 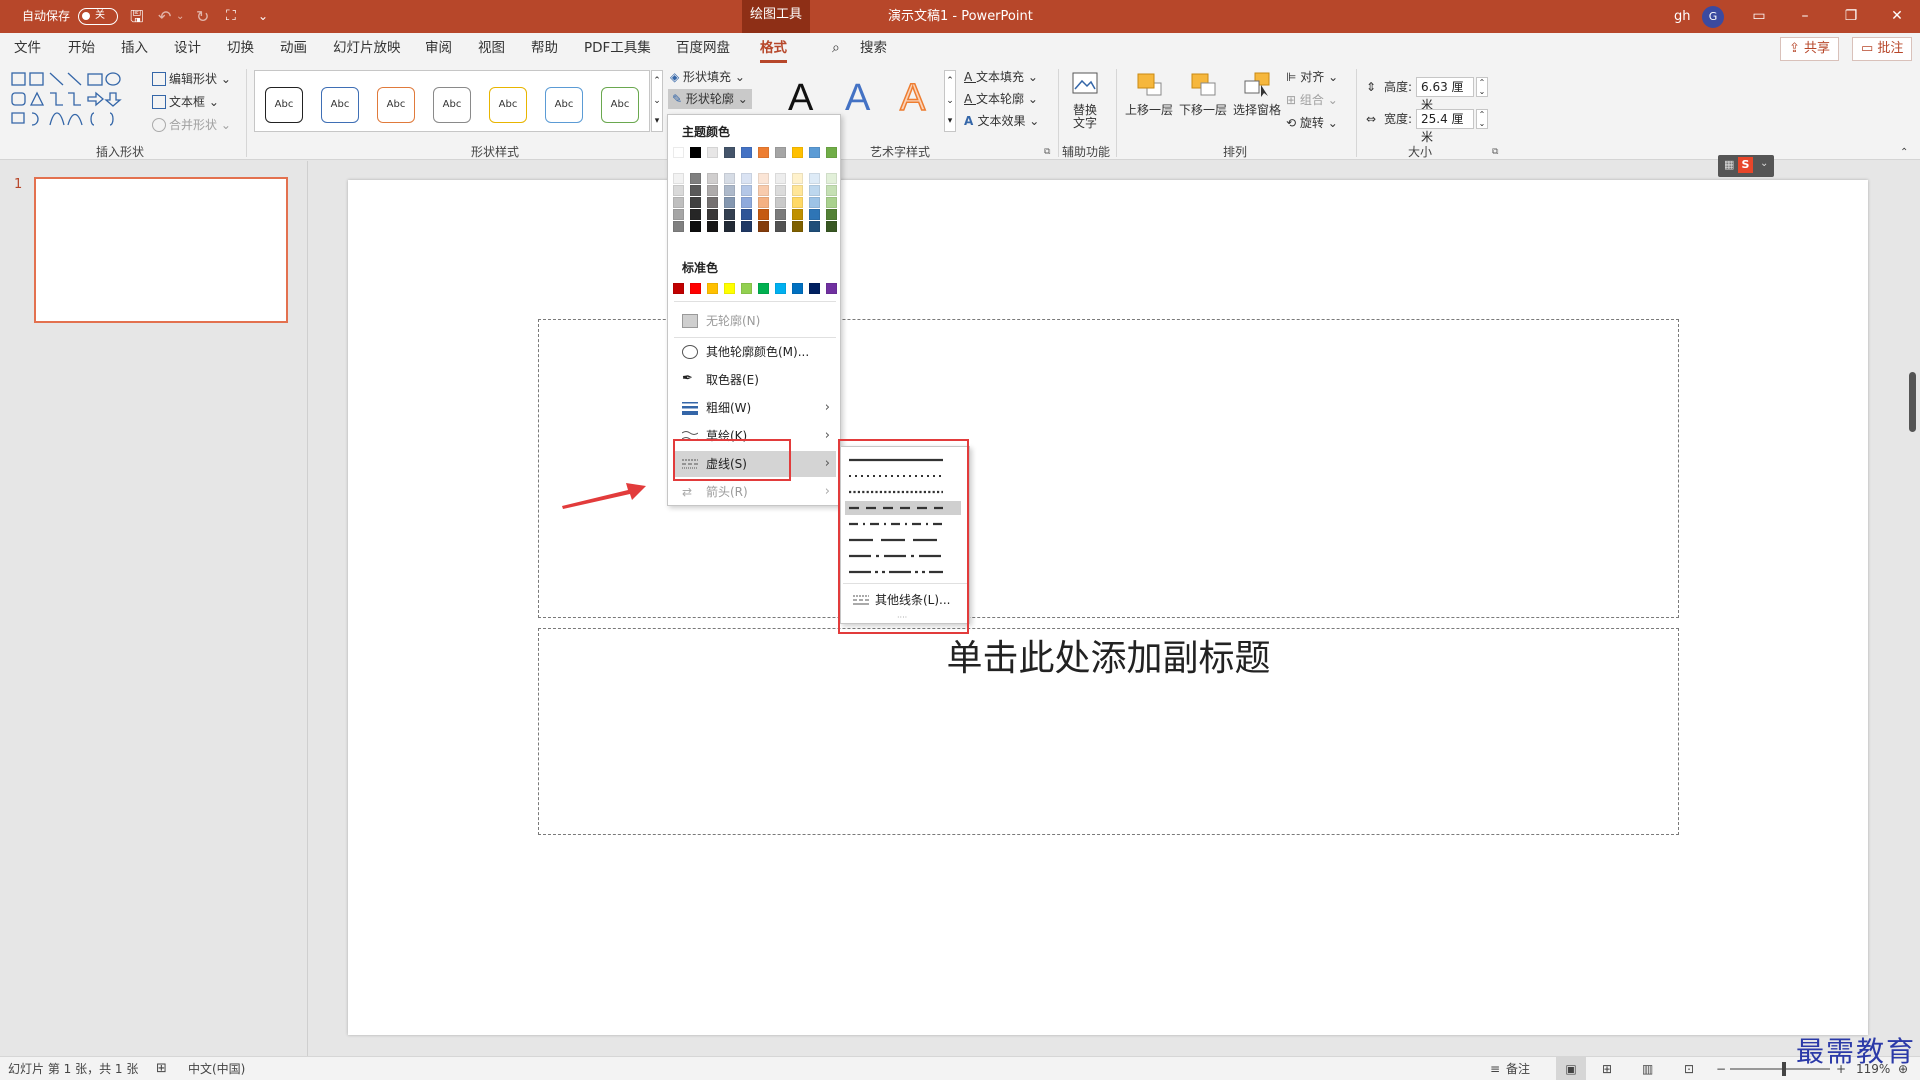 I want to click on text-fill-button: A 文本填充 ⌄, so click(x=1001, y=77).